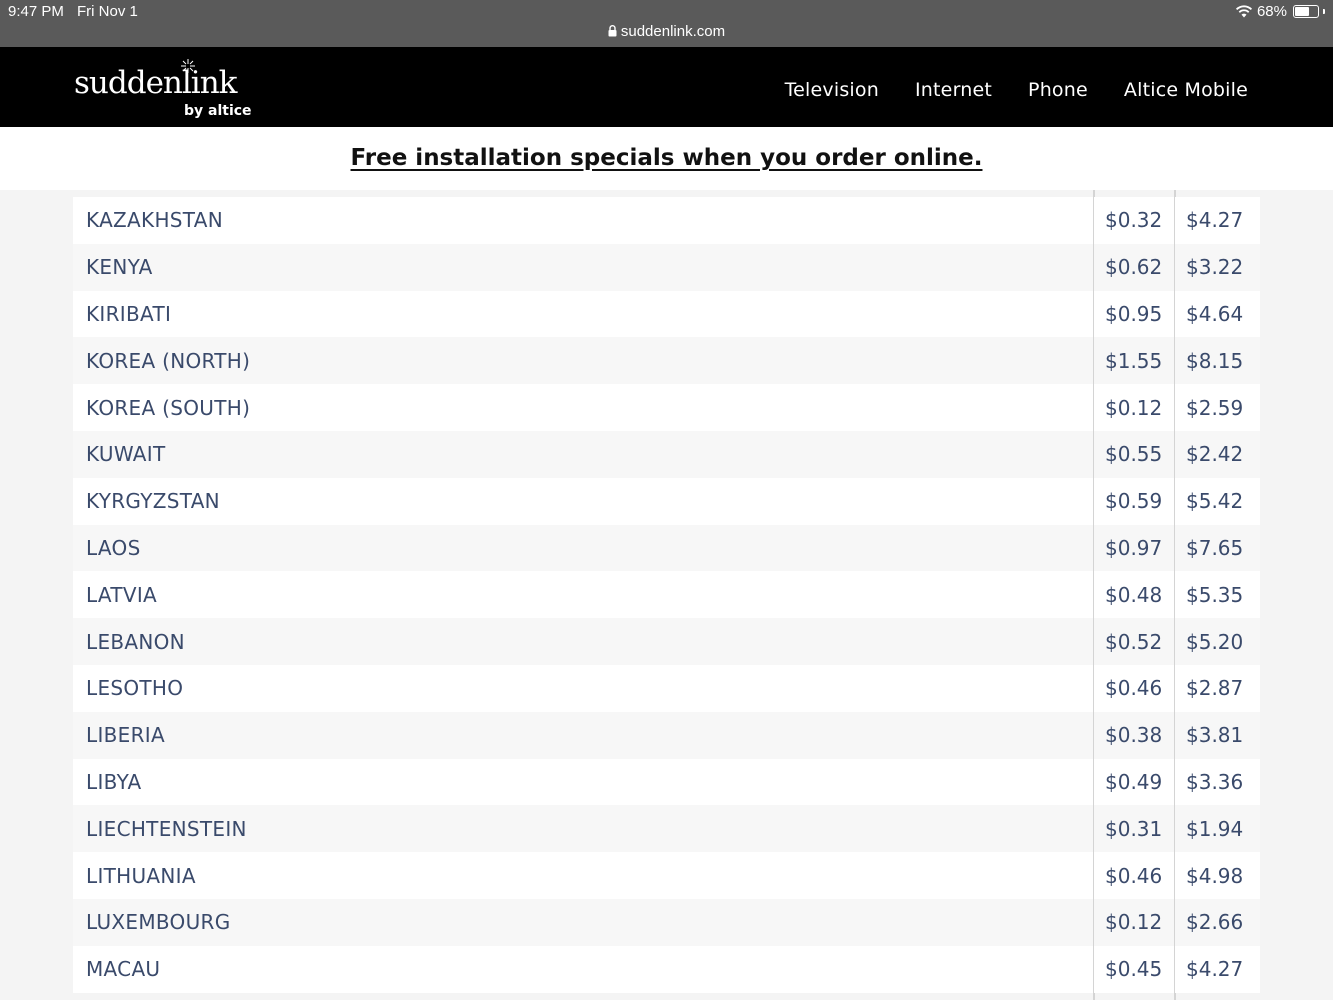  Describe the element at coordinates (1133, 595) in the screenshot. I see `landline-rate-cell: $0.48` at that location.